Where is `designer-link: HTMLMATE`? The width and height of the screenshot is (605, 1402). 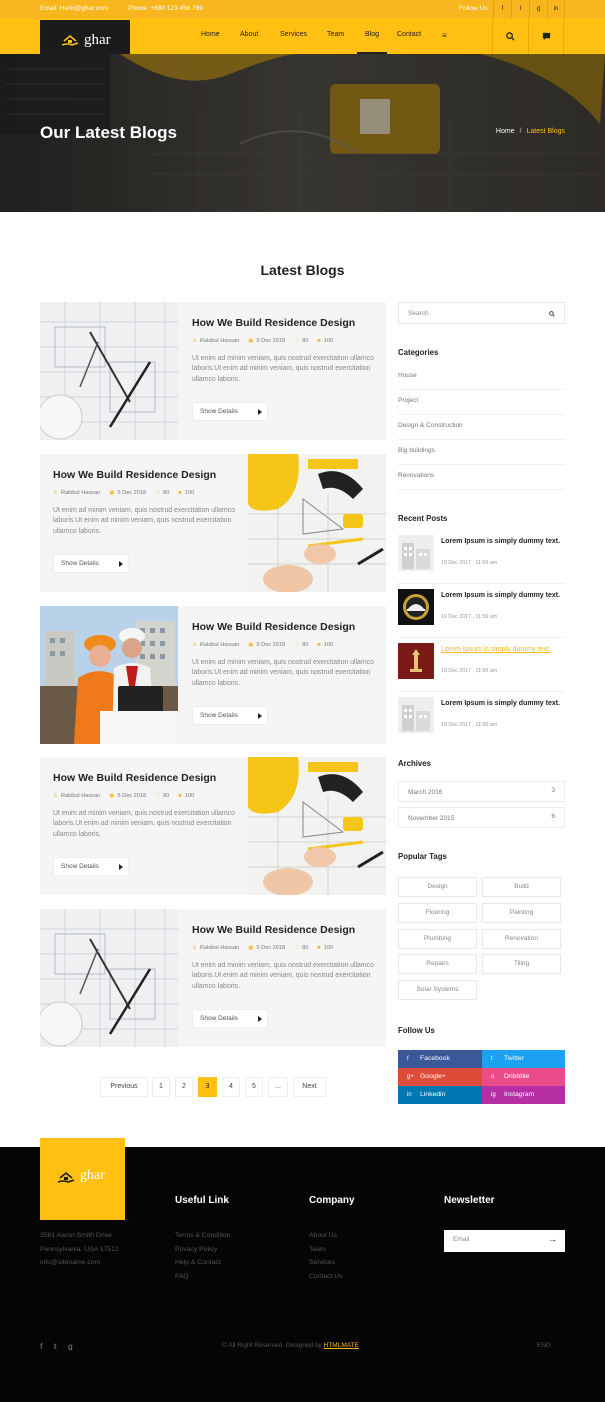
designer-link: HTMLMATE is located at coordinates (341, 1345).